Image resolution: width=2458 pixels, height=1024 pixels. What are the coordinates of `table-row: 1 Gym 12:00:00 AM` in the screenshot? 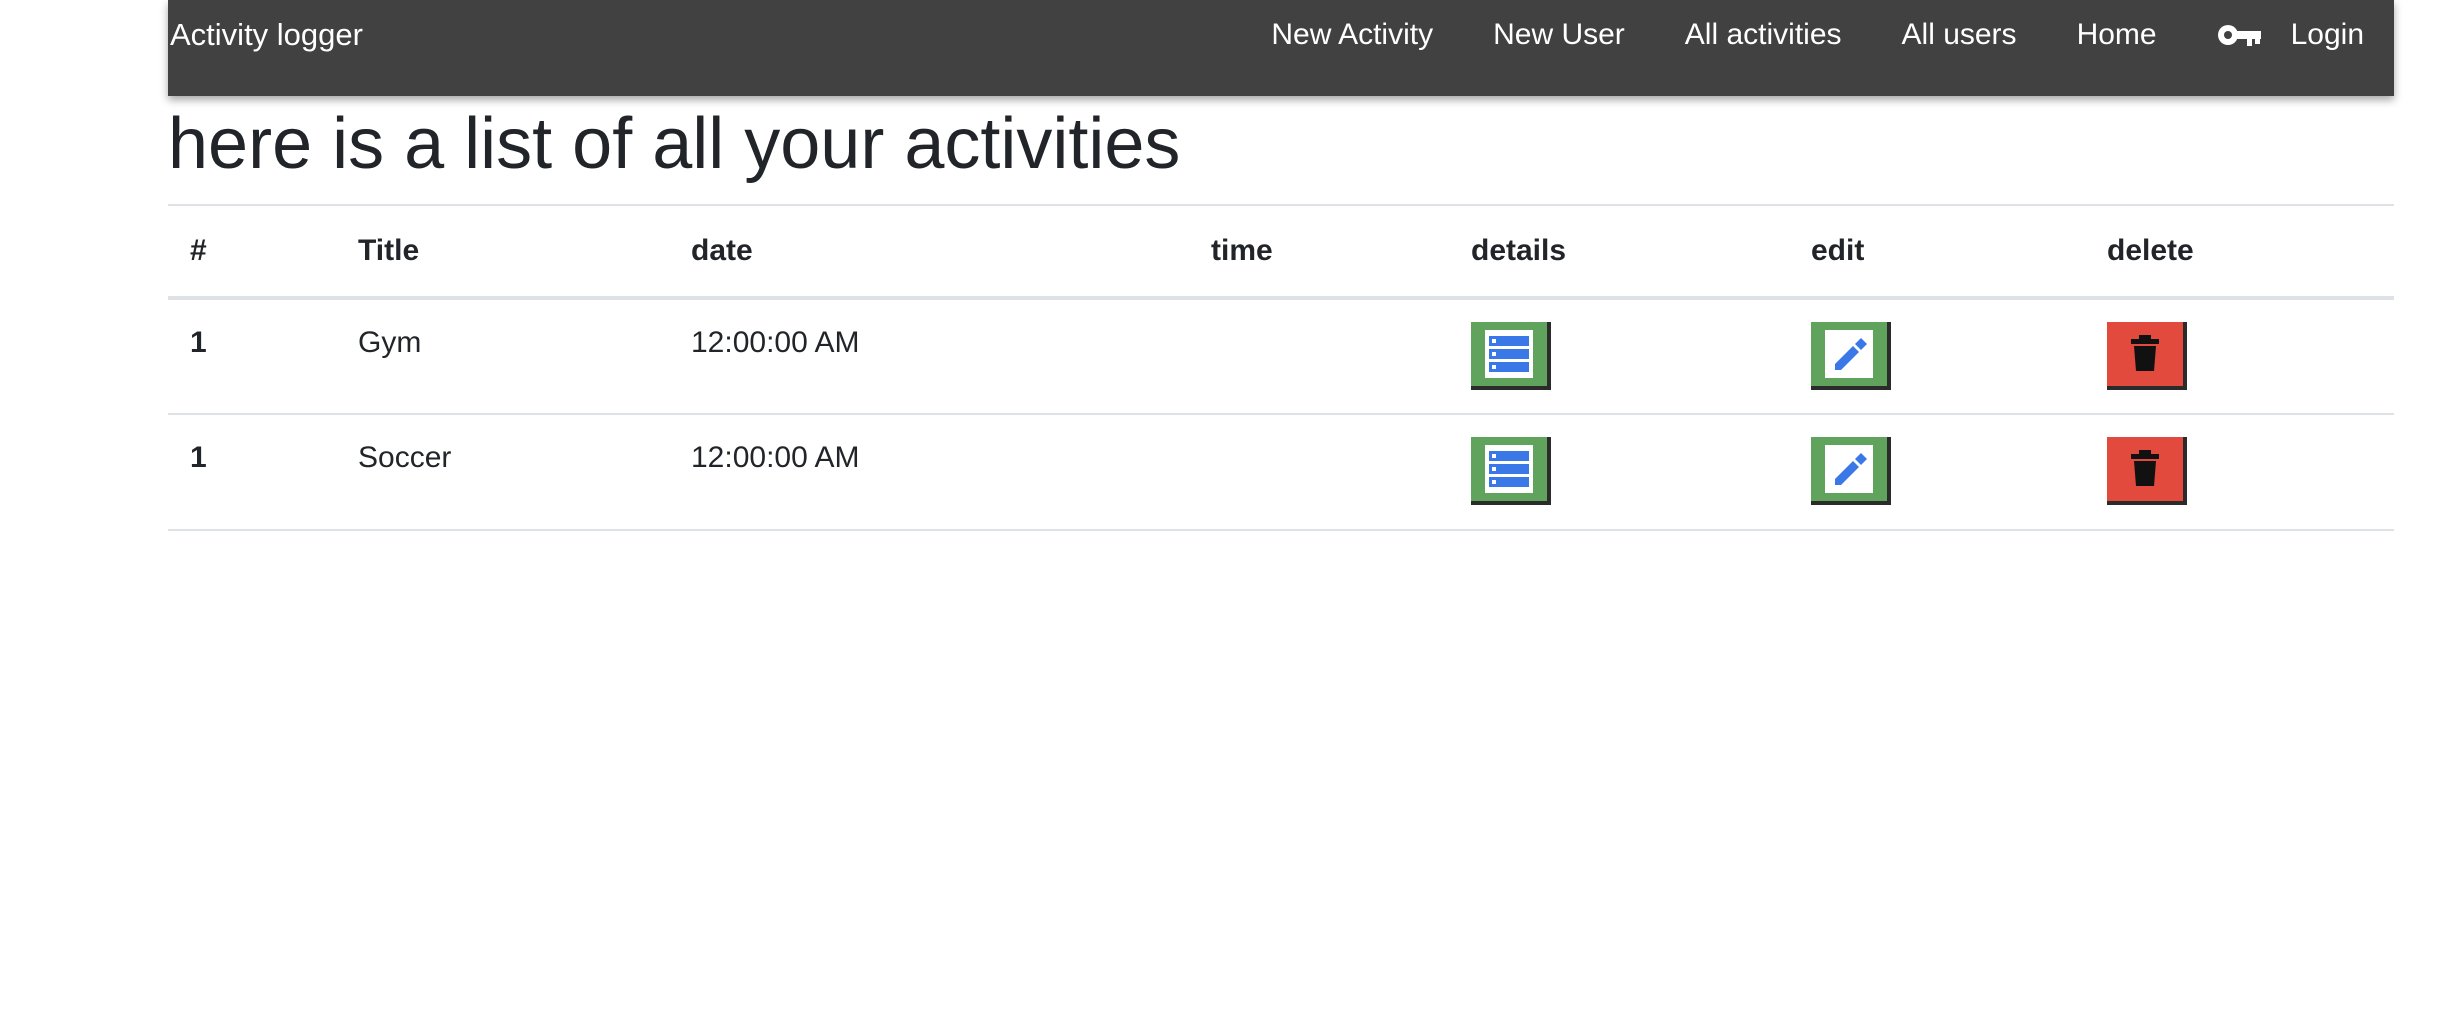 It's located at (1281, 356).